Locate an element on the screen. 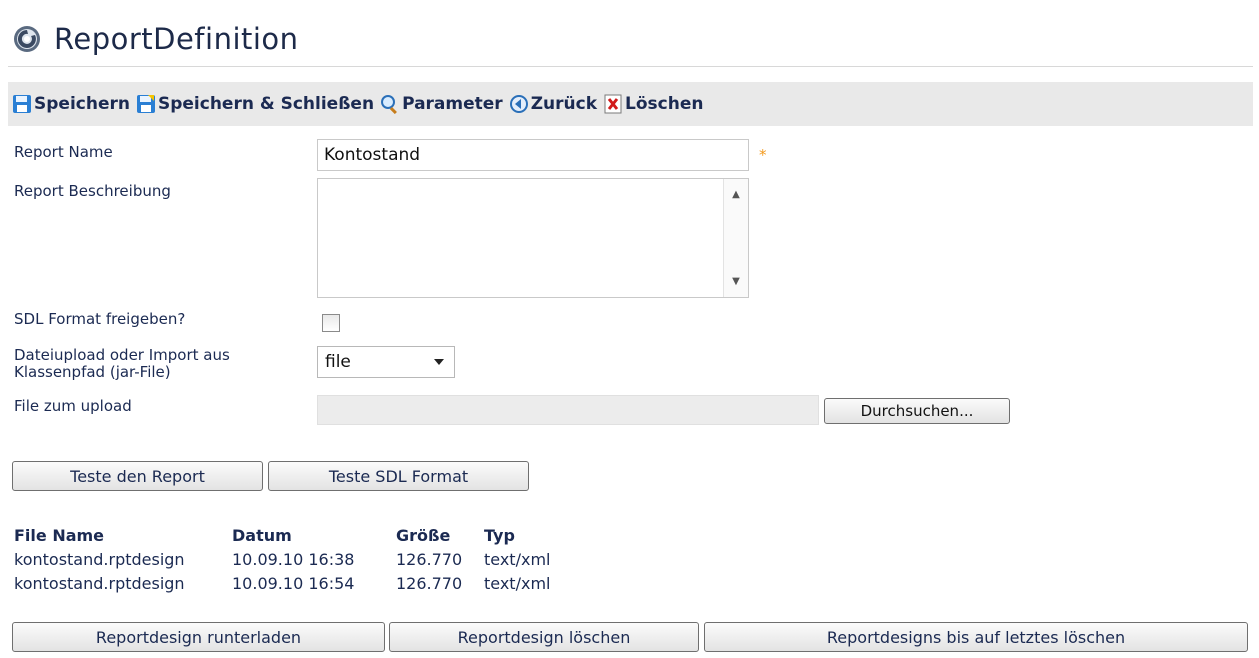 The width and height of the screenshot is (1259, 658). gear-globe-icon is located at coordinates (27, 39).